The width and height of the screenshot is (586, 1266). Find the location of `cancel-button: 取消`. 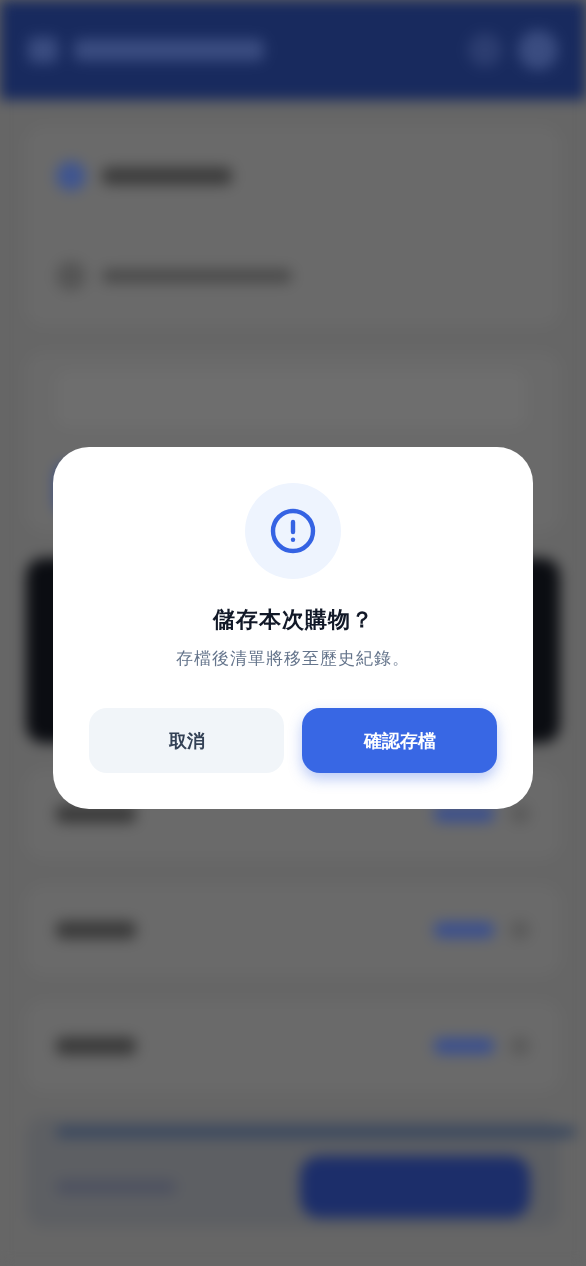

cancel-button: 取消 is located at coordinates (186, 740).